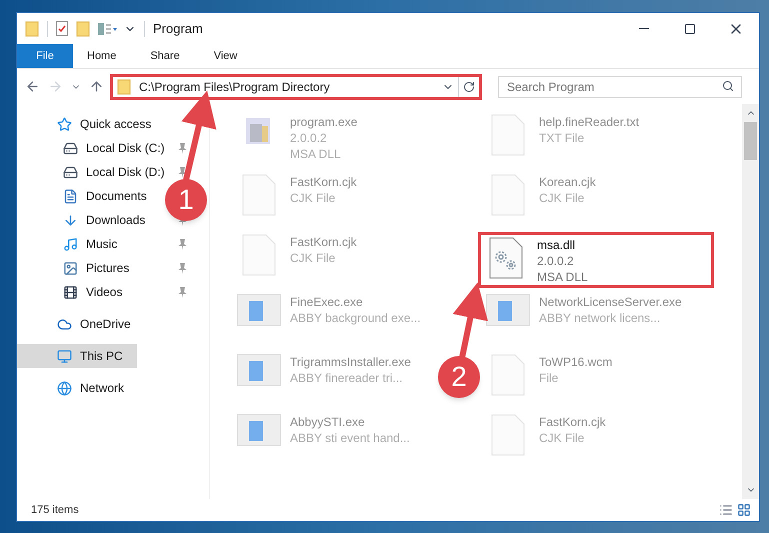  Describe the element at coordinates (296, 87) in the screenshot. I see `address-field: C:\Program Files\Program Directory` at that location.